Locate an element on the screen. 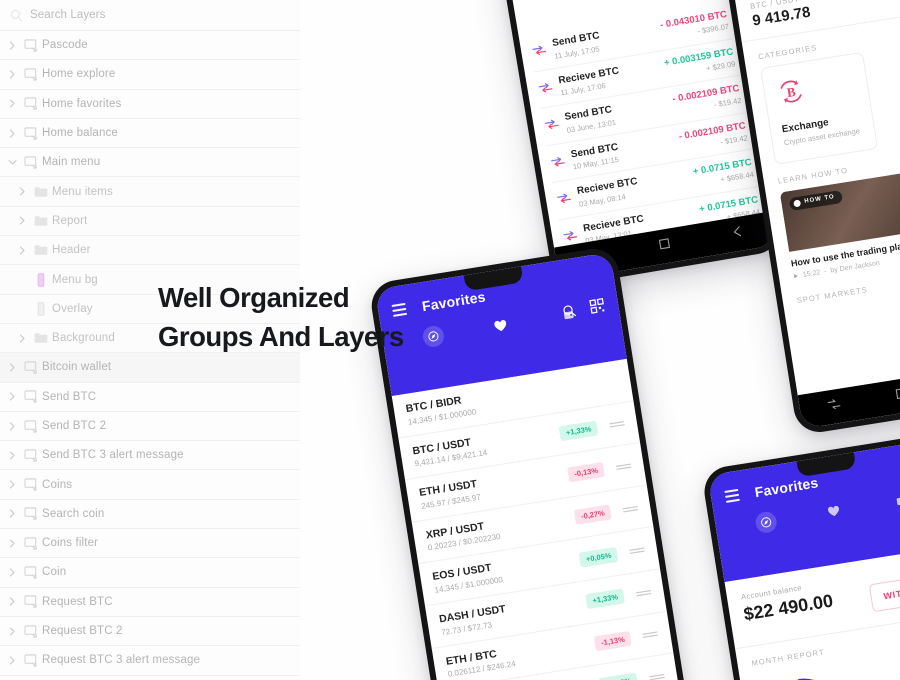 The image size is (900, 680). month-selector: December is located at coordinates (878, 677).